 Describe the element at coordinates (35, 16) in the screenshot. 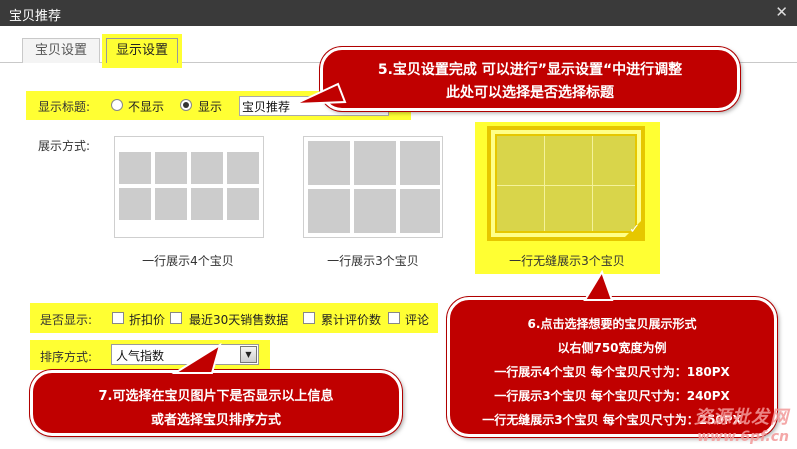

I see `window-title: 宝贝推荐` at that location.